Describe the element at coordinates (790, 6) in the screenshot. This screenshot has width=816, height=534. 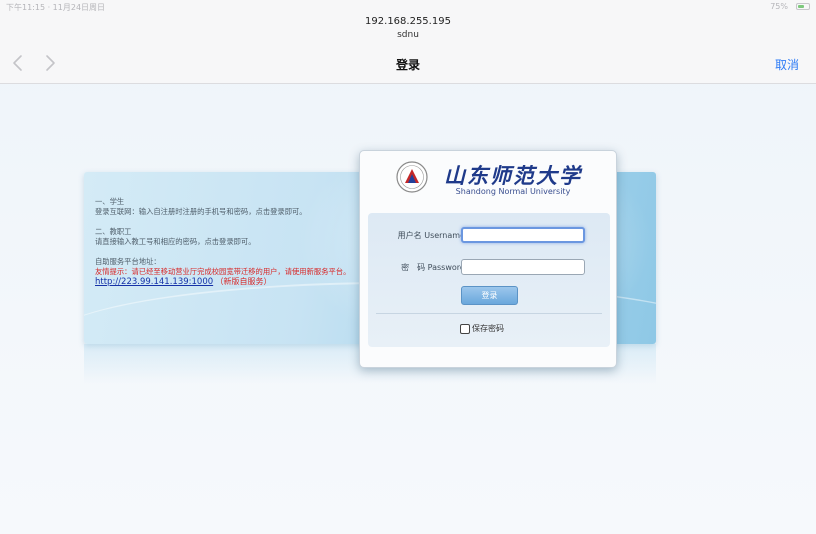
I see `status-right: 75%` at that location.